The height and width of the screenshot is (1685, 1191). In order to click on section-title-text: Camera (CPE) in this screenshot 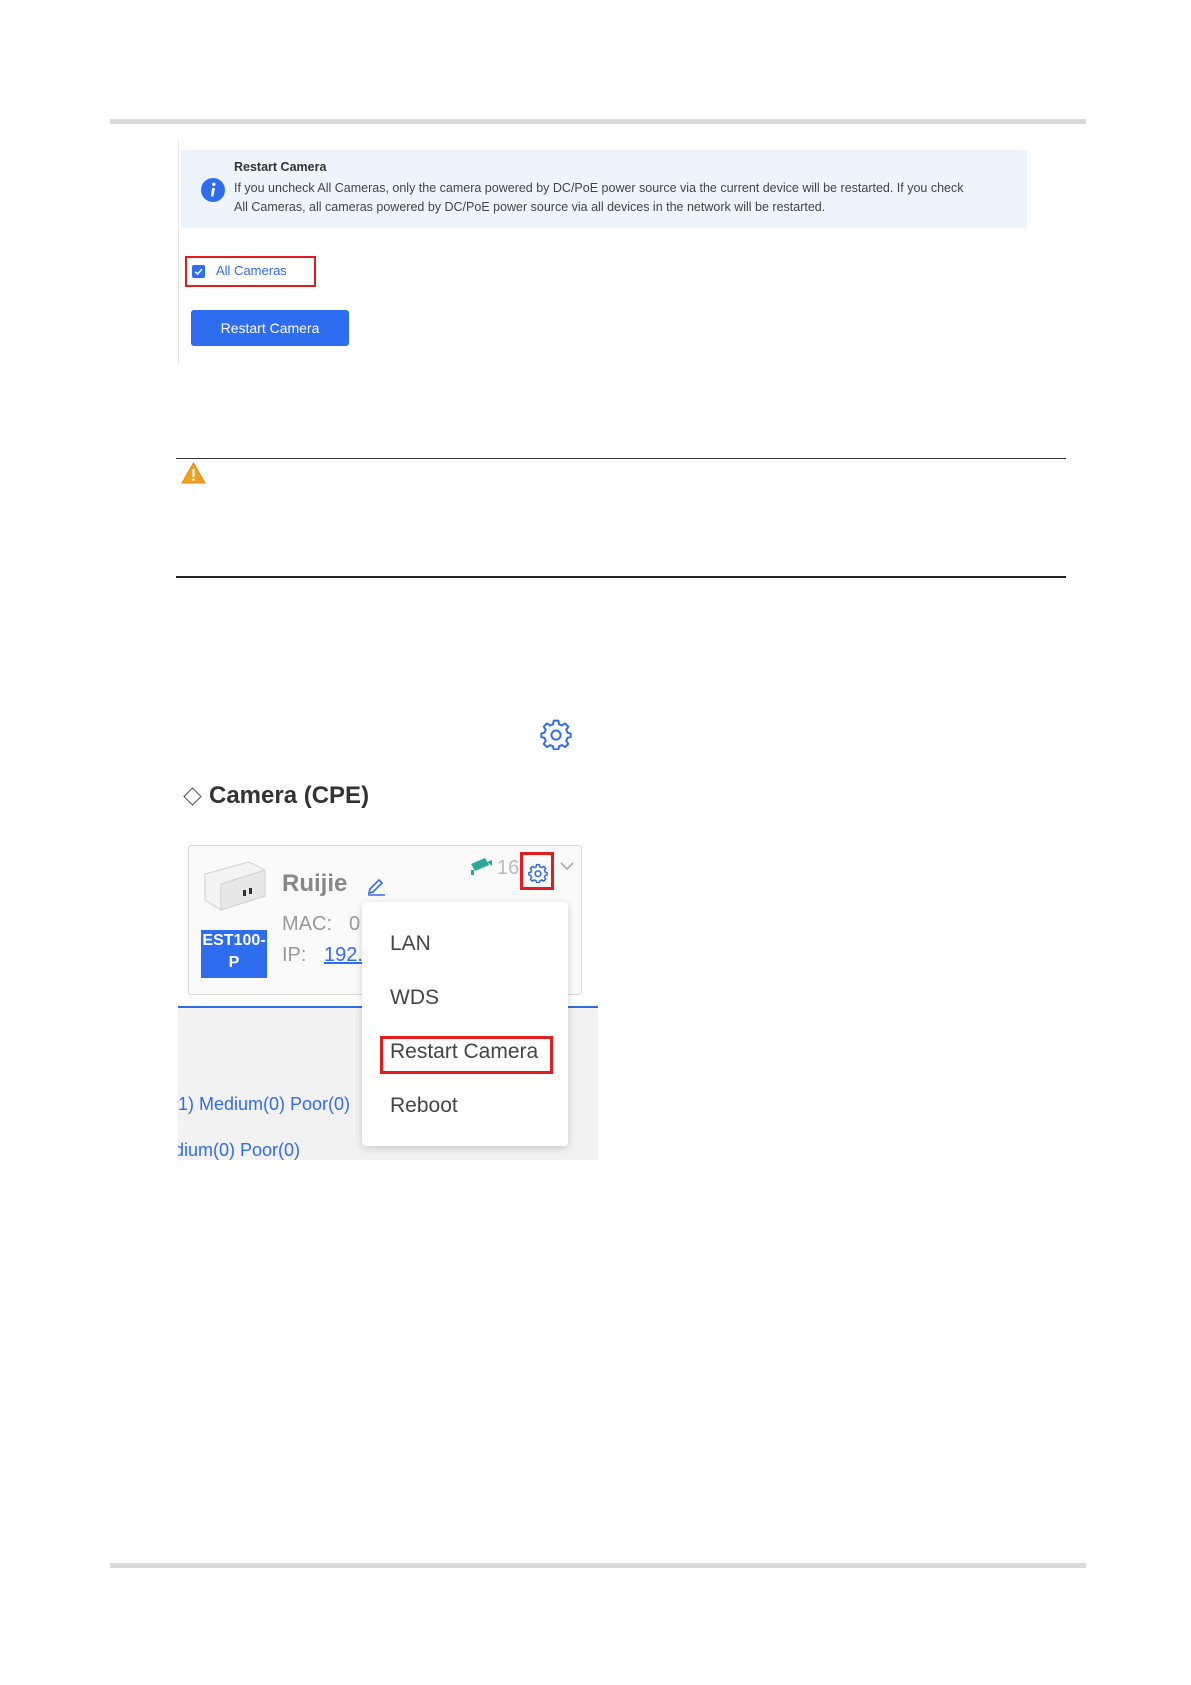, I will do `click(289, 795)`.